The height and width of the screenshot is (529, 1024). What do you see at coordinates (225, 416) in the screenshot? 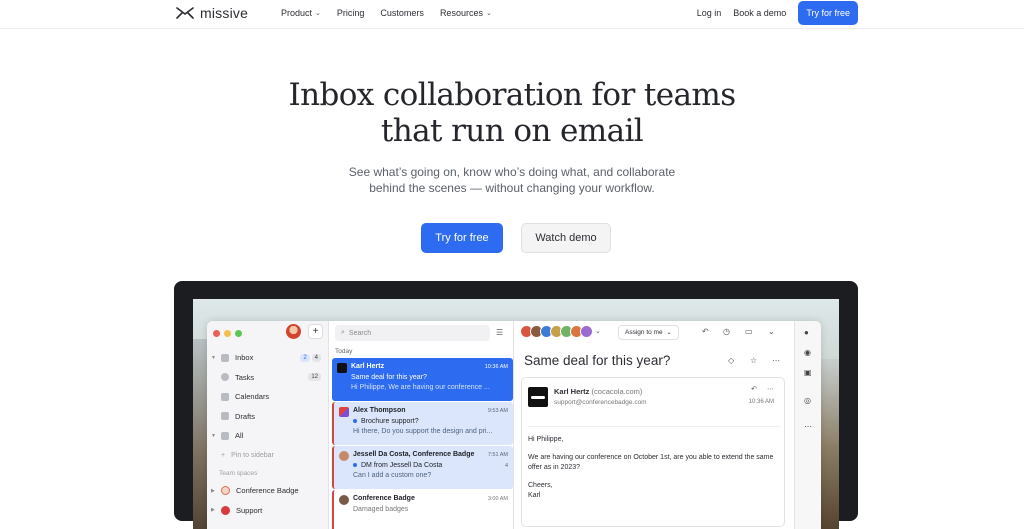
I see `drafts-icon` at bounding box center [225, 416].